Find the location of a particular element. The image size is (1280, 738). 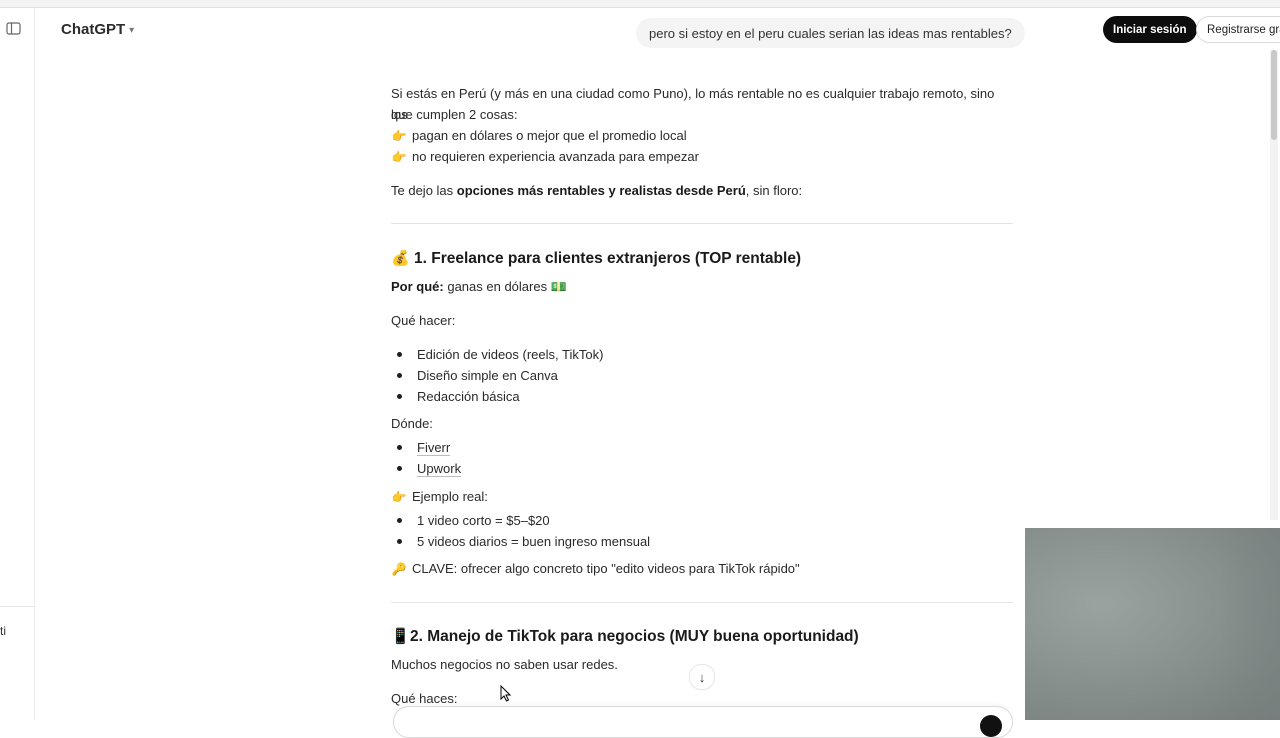

why-label: Por qué: is located at coordinates (417, 286).